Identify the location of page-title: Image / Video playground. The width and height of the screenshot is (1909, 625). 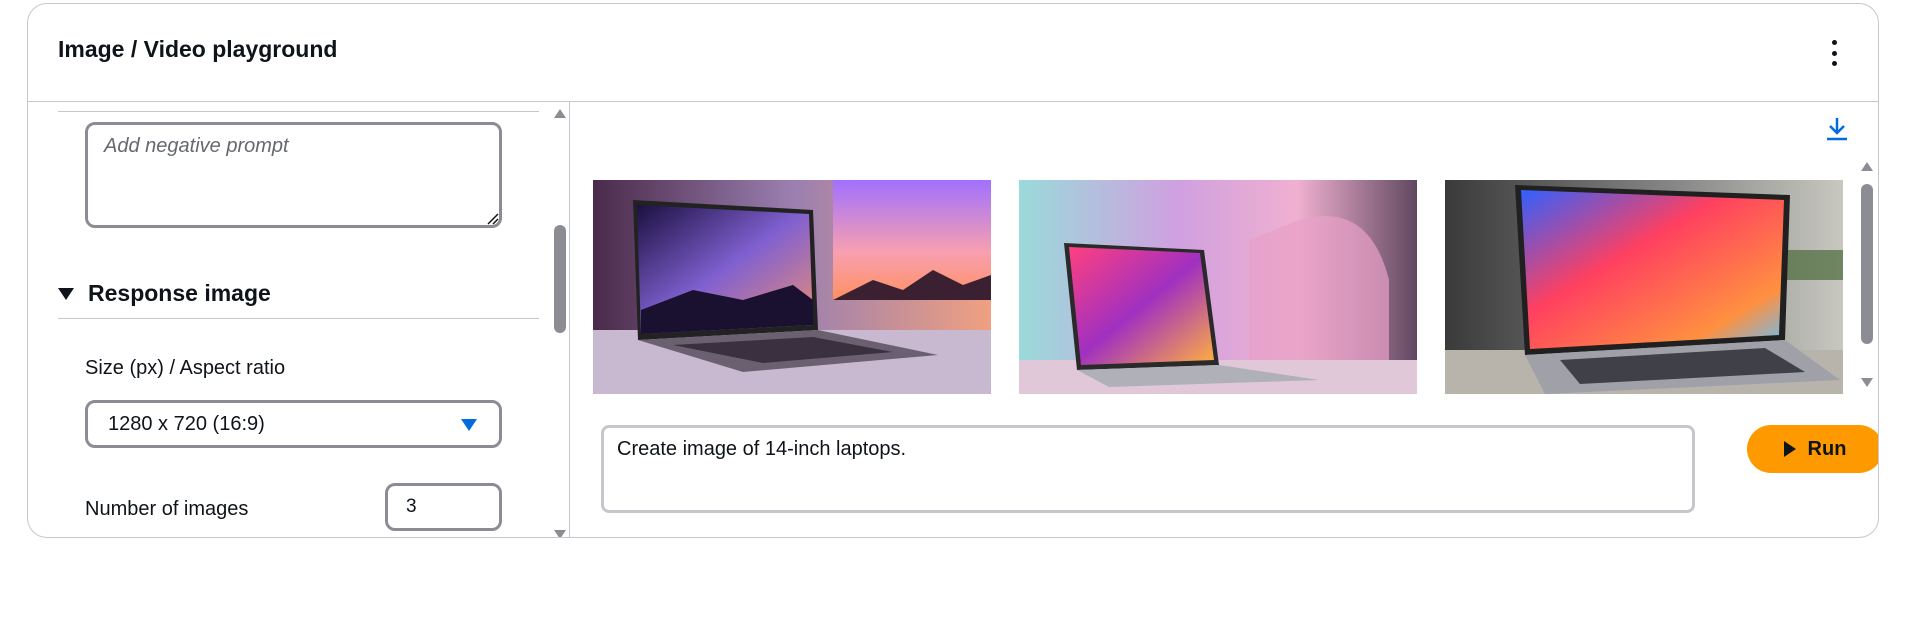
(198, 49).